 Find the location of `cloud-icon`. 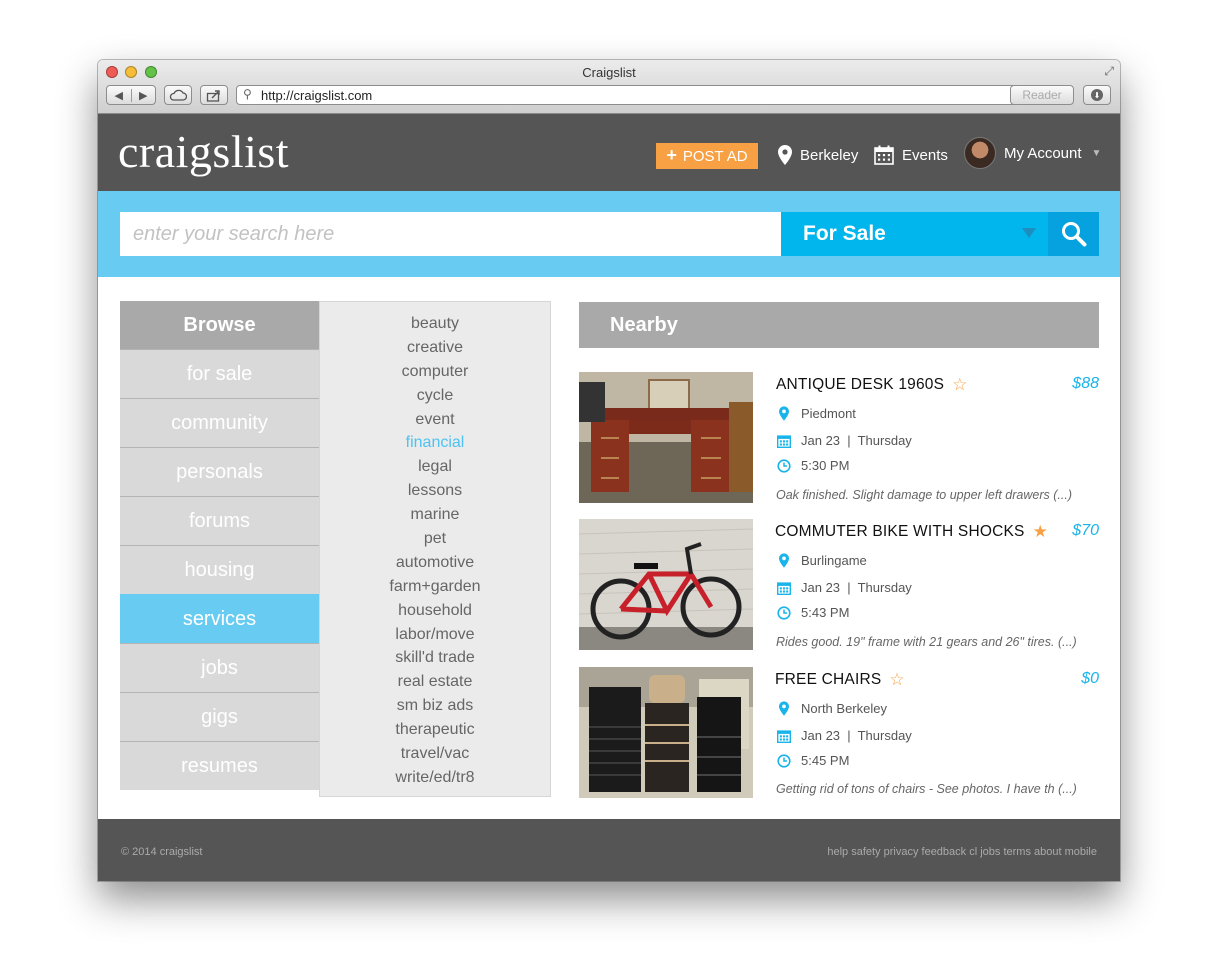

cloud-icon is located at coordinates (178, 95).